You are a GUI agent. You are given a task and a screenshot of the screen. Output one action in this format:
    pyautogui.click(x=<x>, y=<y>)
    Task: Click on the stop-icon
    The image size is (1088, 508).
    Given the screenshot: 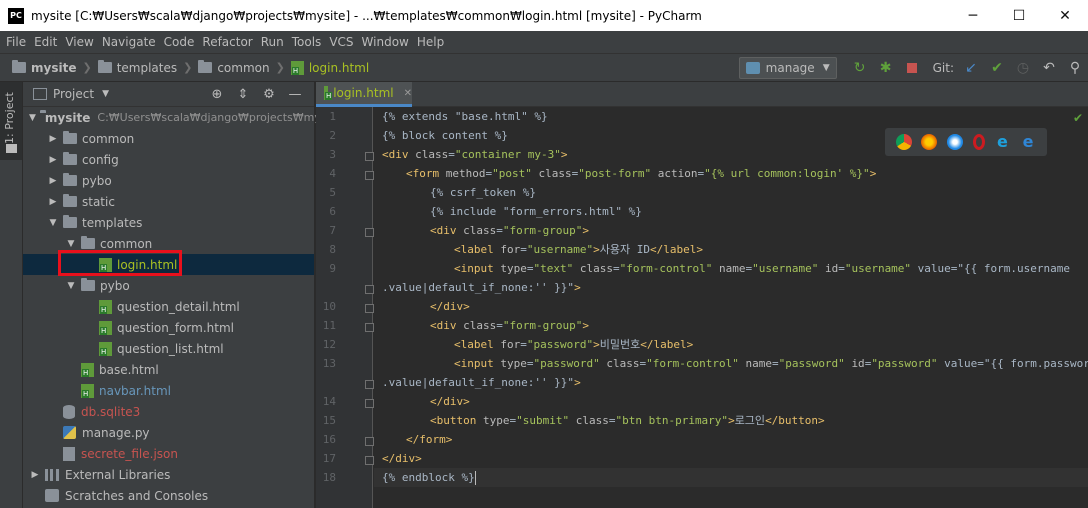 What is the action you would take?
    pyautogui.click(x=912, y=68)
    